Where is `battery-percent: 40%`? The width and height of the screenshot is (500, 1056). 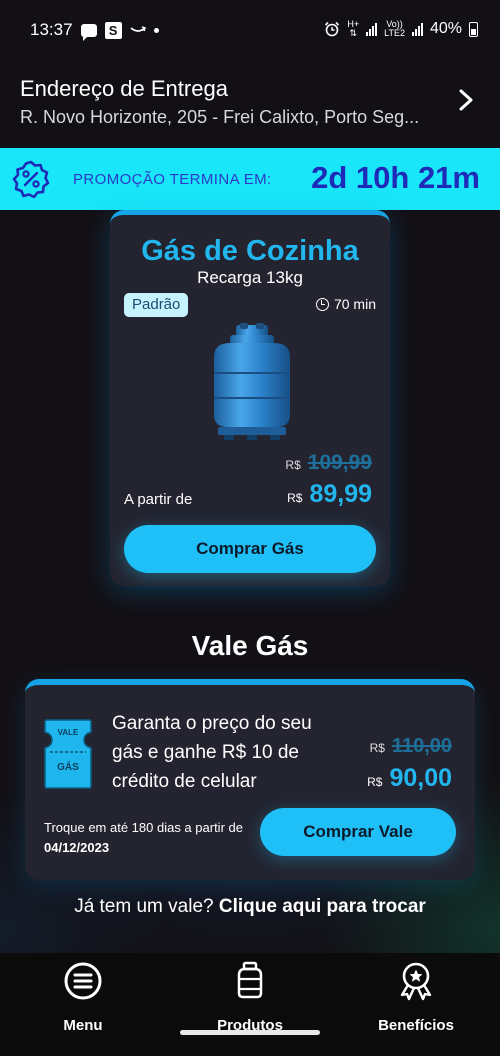
battery-percent: 40% is located at coordinates (445, 28).